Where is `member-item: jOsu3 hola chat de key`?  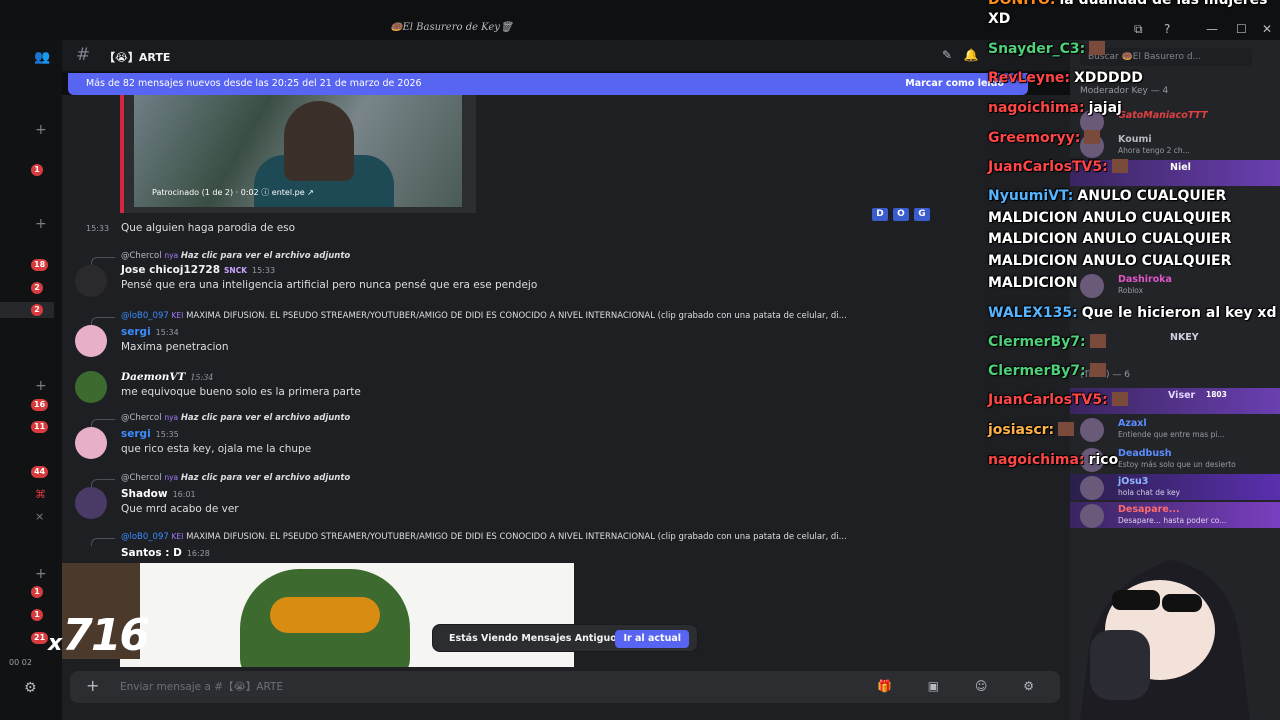 member-item: jOsu3 hola chat de key is located at coordinates (1178, 487).